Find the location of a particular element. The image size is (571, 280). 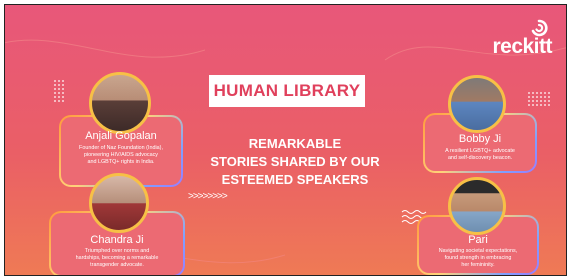

speaker-name: Pari is located at coordinates (478, 240).